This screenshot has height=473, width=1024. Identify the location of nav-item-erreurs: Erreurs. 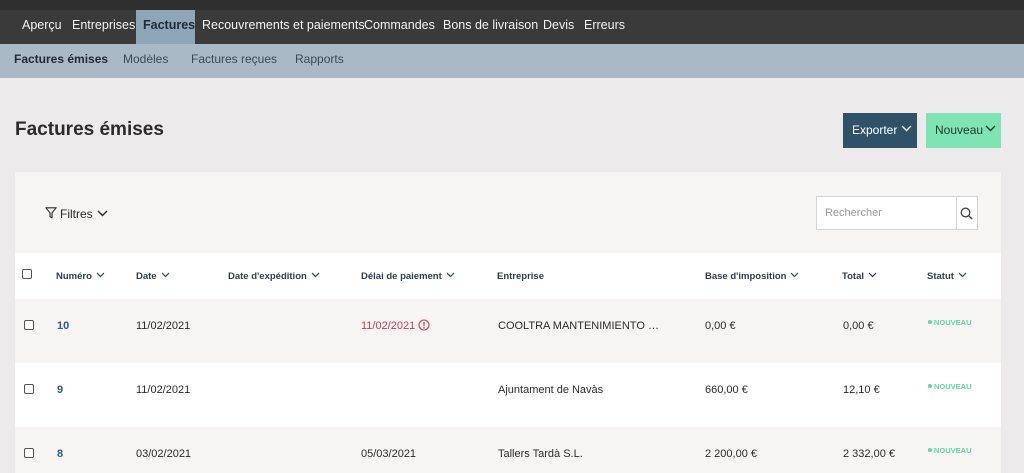
(604, 27).